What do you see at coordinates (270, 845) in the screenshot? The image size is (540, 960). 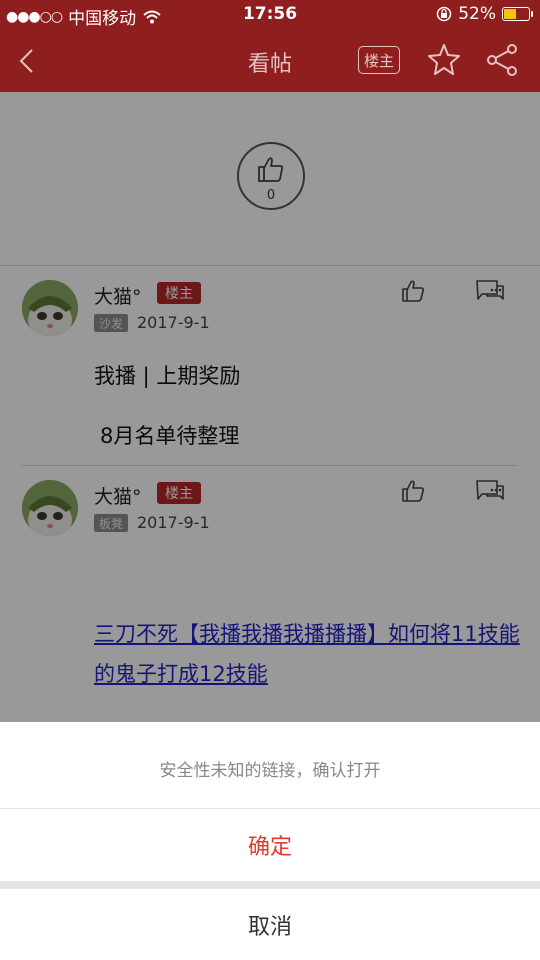 I see `confirm-button: 确定` at bounding box center [270, 845].